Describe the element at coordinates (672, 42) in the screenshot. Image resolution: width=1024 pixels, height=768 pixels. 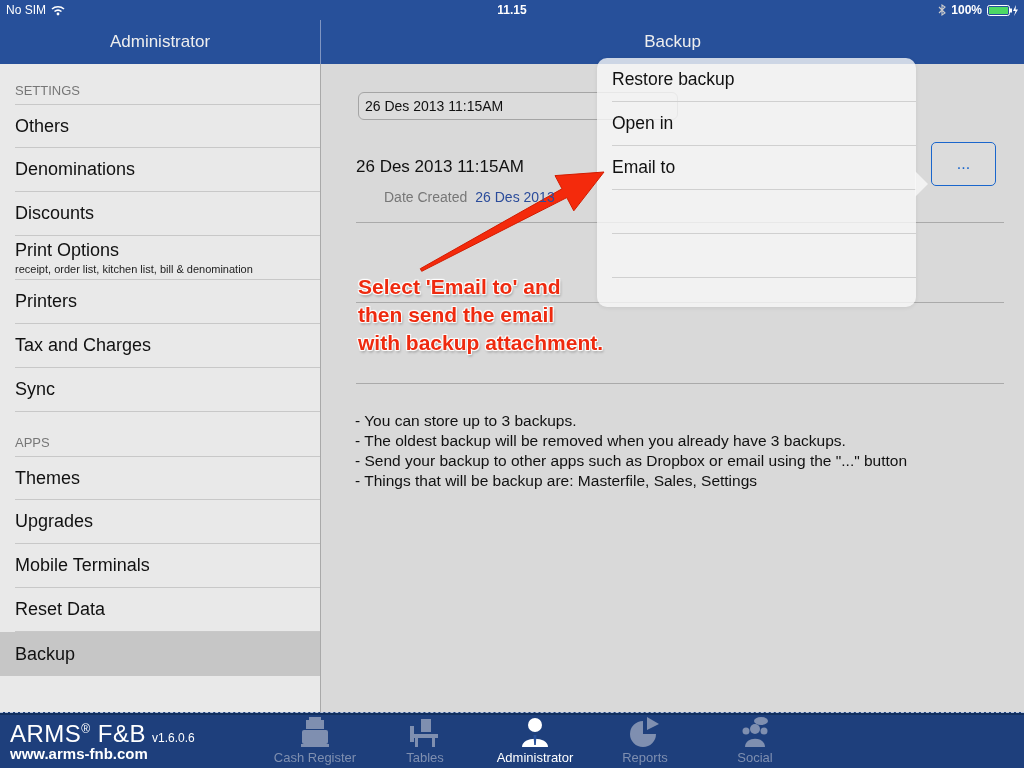
I see `page-title: Backup` at that location.